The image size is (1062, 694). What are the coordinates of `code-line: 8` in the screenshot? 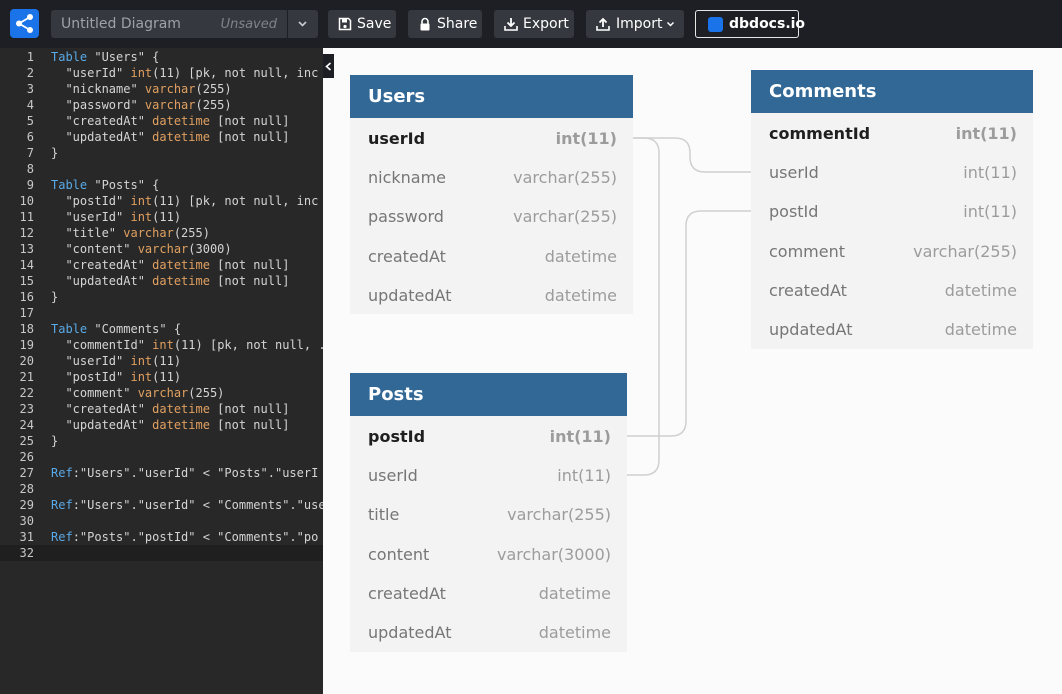 It's located at (161, 169).